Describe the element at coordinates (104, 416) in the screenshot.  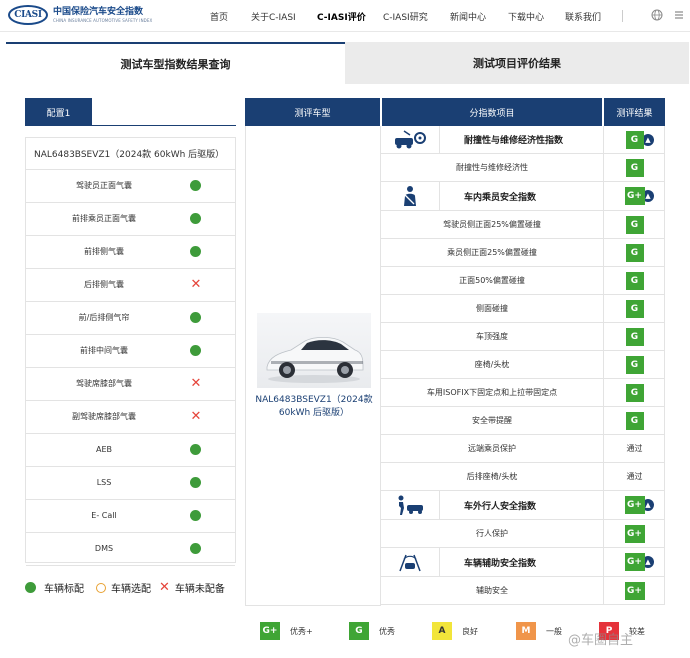
I see `config-item-label: 副驾驶席膝部气囊` at that location.